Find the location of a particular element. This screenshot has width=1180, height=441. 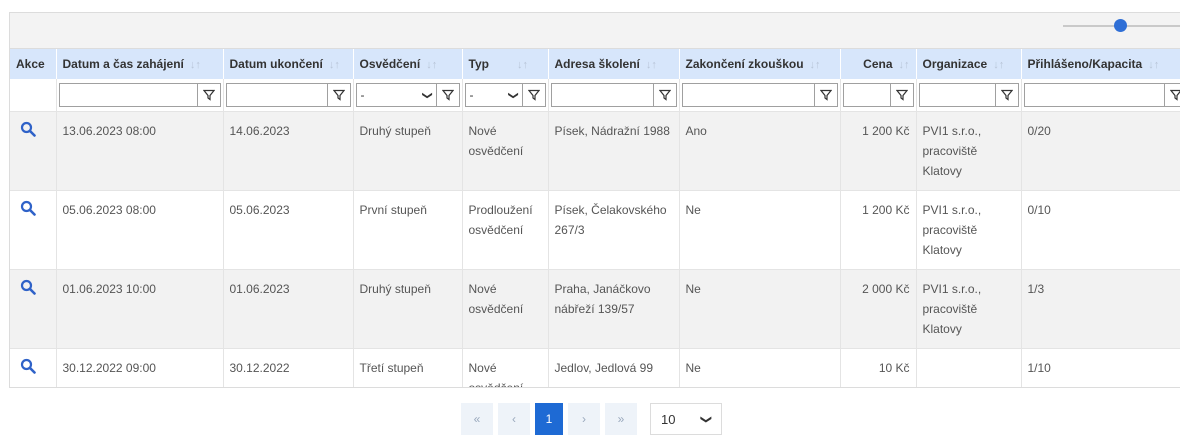

filter-cell-prihlaseno is located at coordinates (1100, 95).